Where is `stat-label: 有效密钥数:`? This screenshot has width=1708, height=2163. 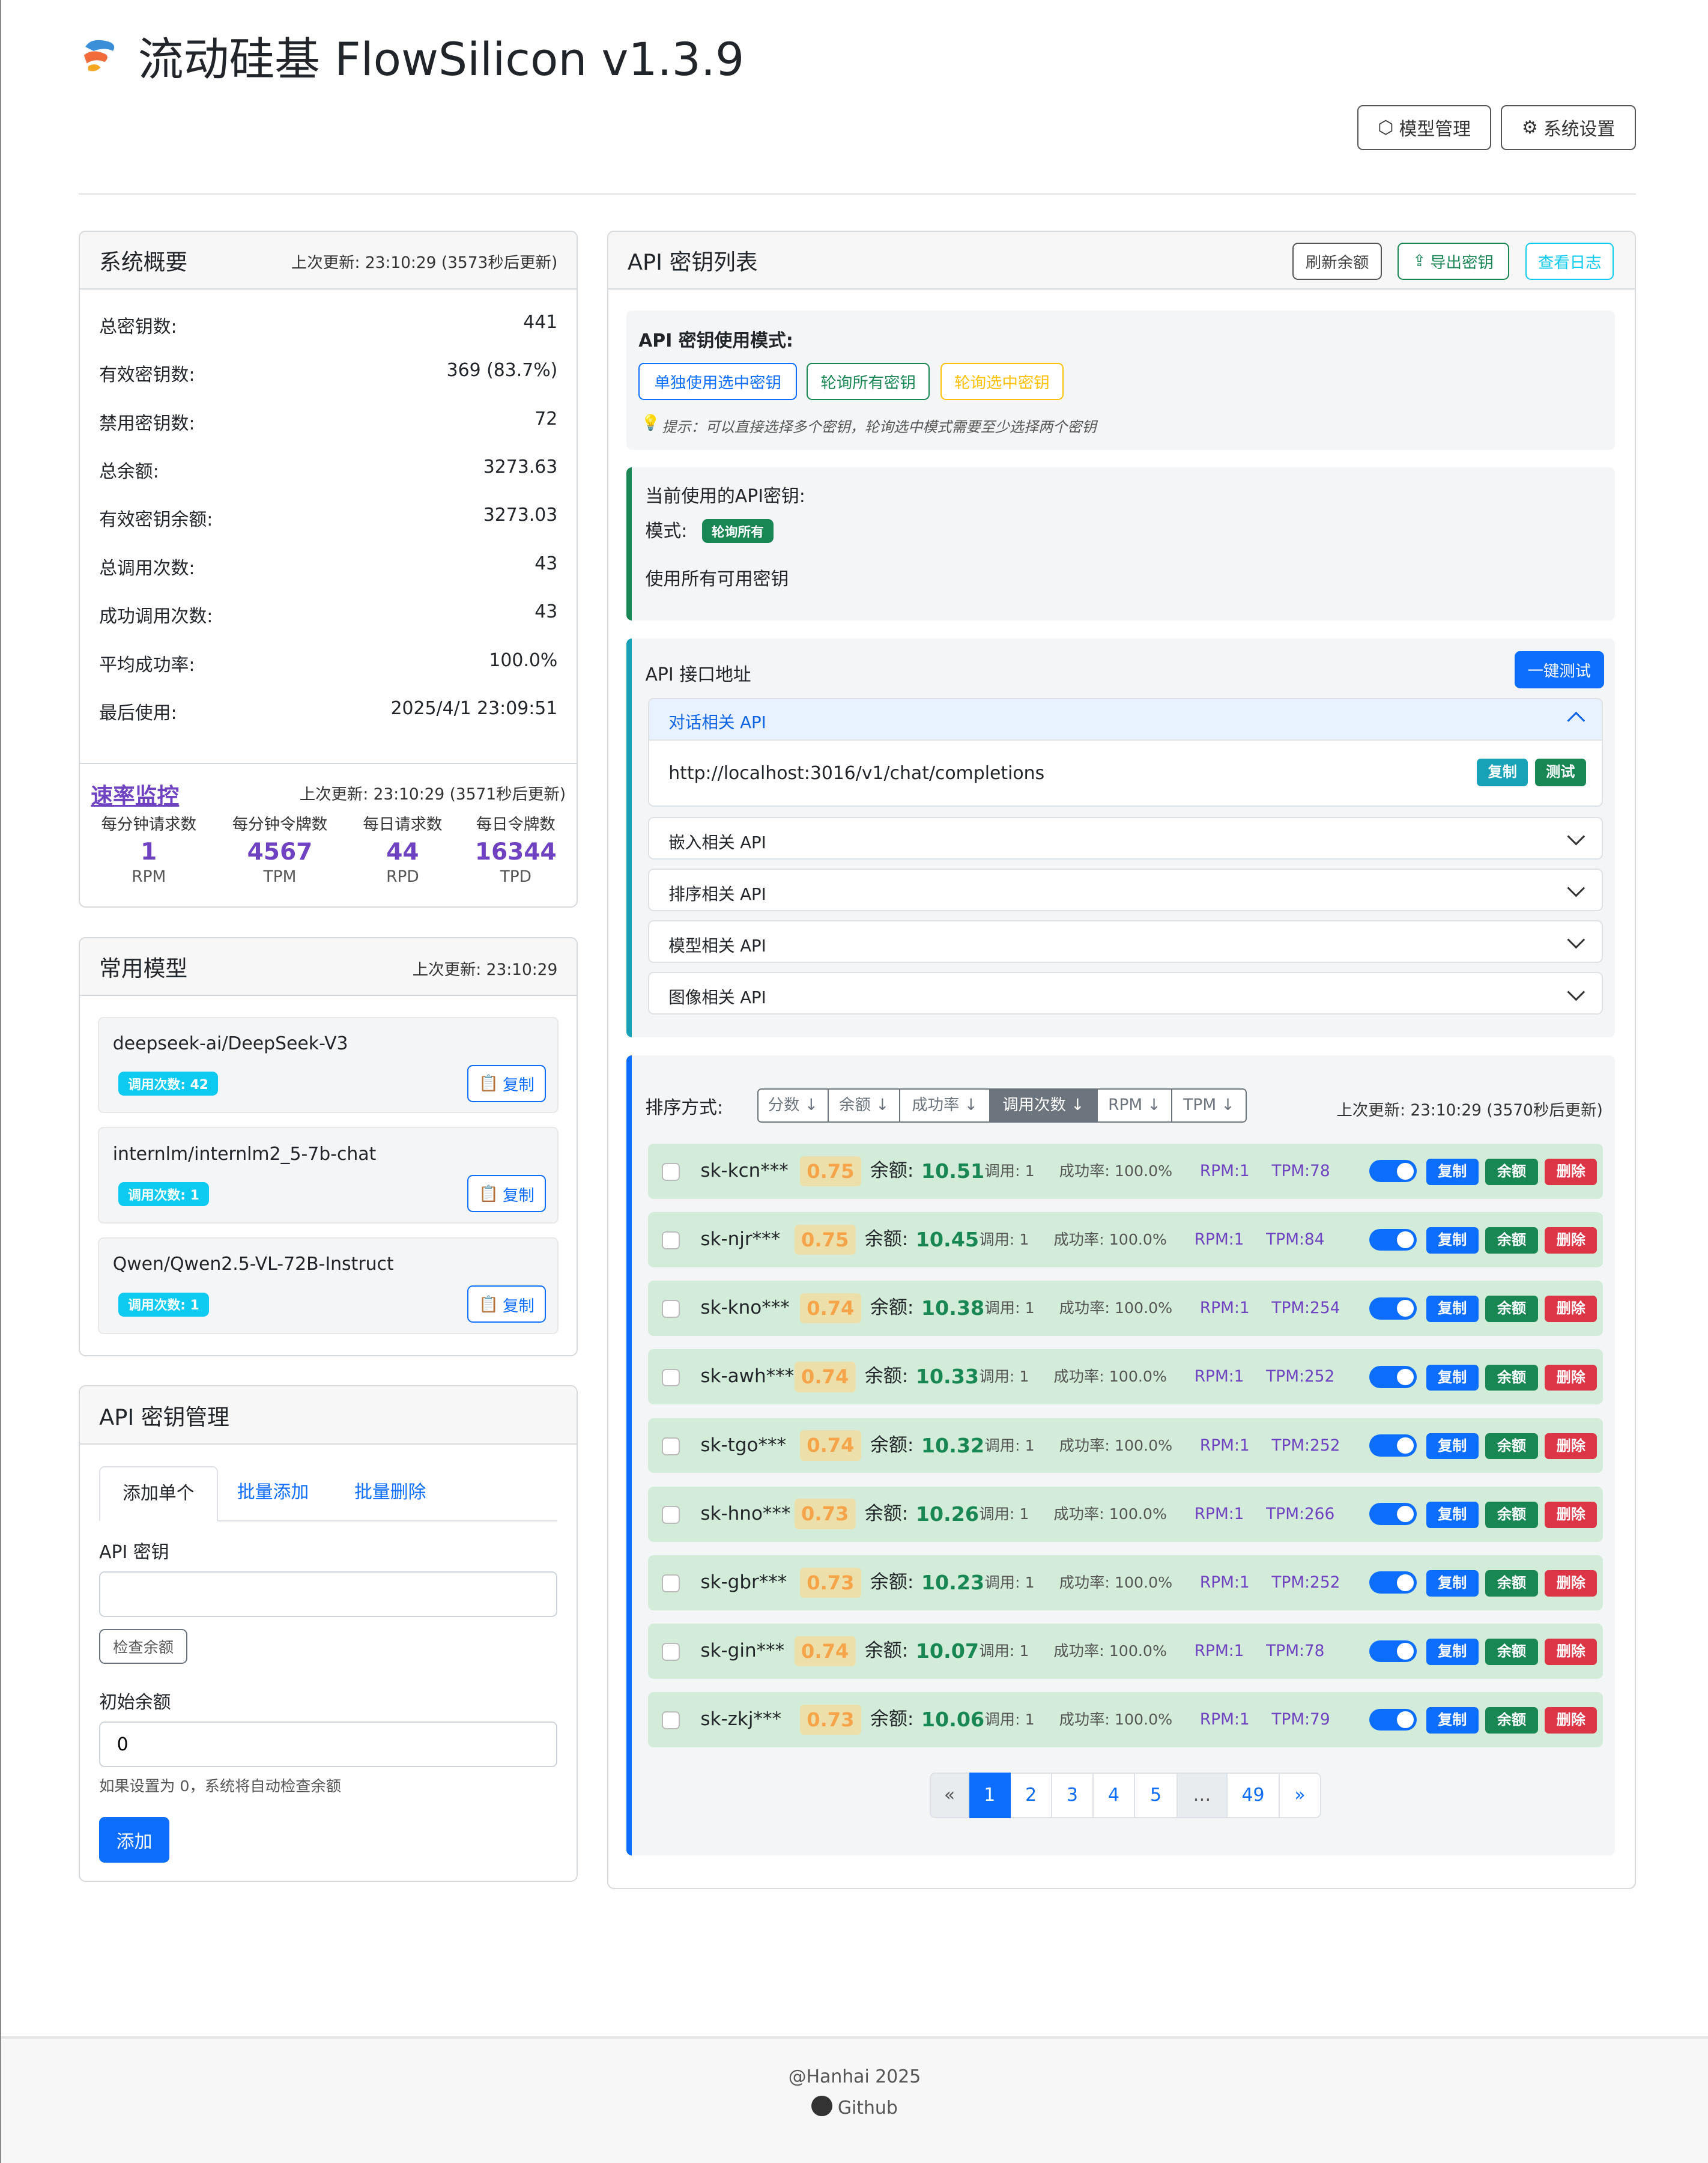
stat-label: 有效密钥数: is located at coordinates (147, 375).